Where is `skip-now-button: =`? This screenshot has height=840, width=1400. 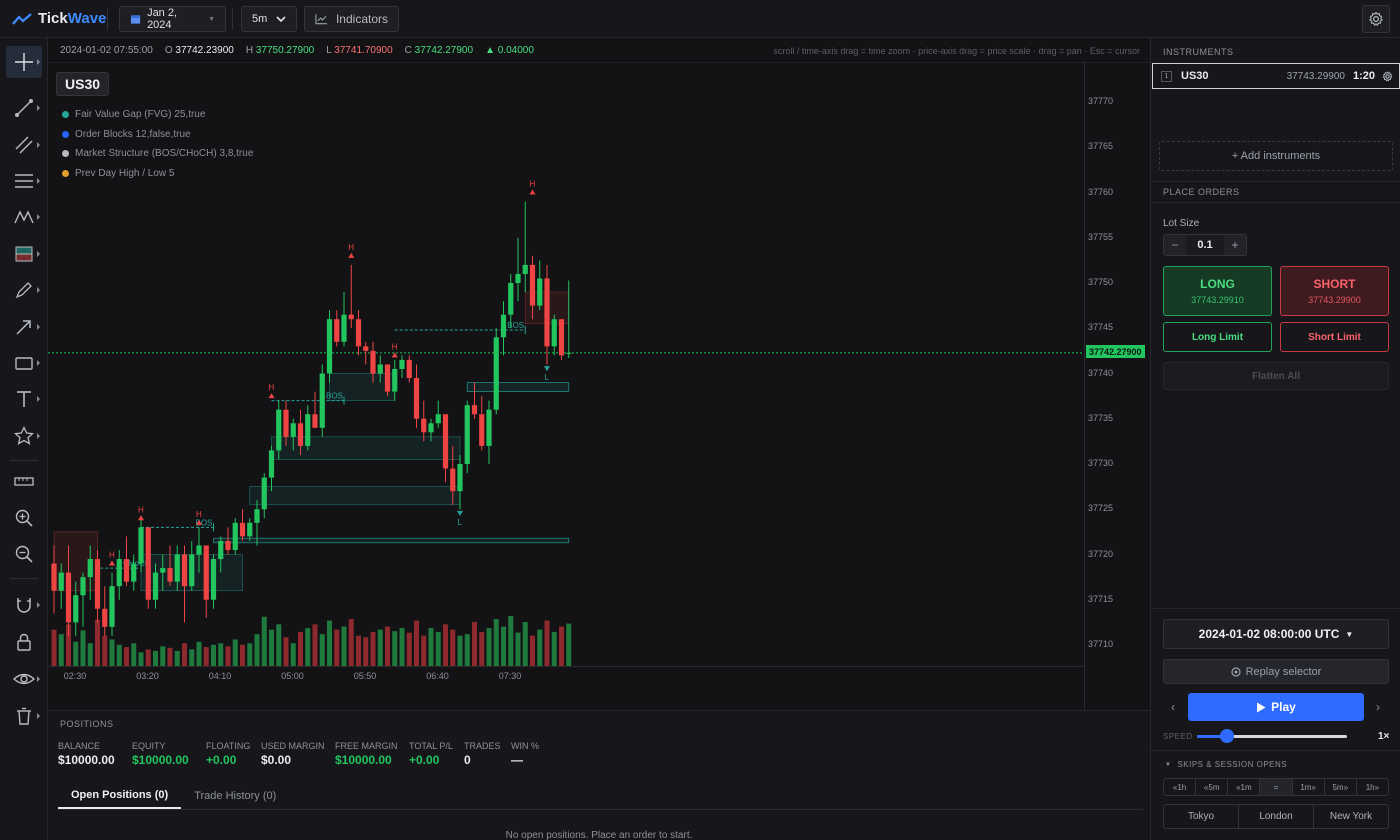 skip-now-button: = is located at coordinates (1276, 787).